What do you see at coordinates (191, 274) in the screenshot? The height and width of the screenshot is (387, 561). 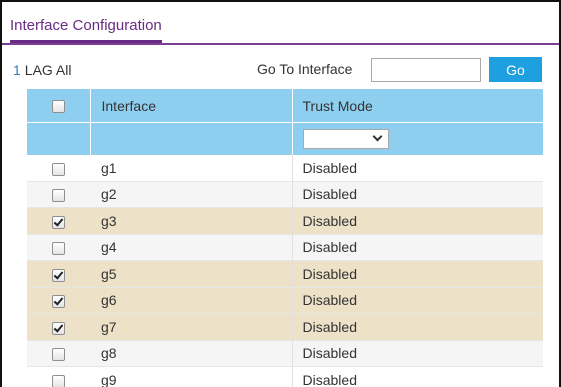 I see `interface-cell: g5` at bounding box center [191, 274].